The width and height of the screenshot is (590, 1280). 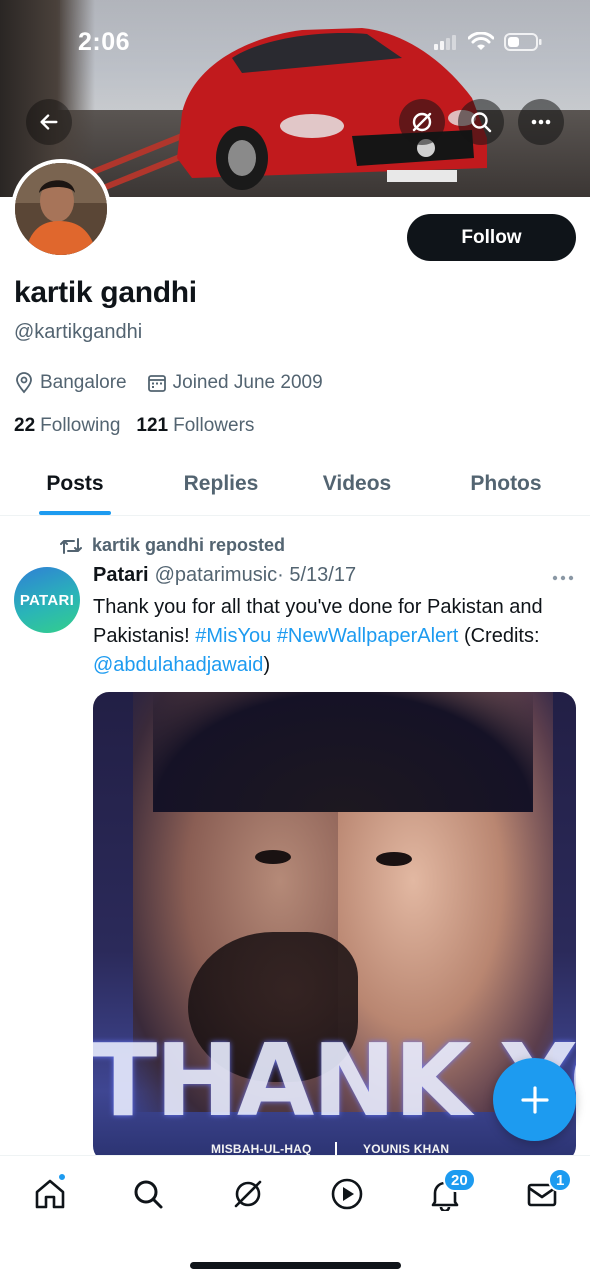 I want to click on search-button, so click(x=481, y=122).